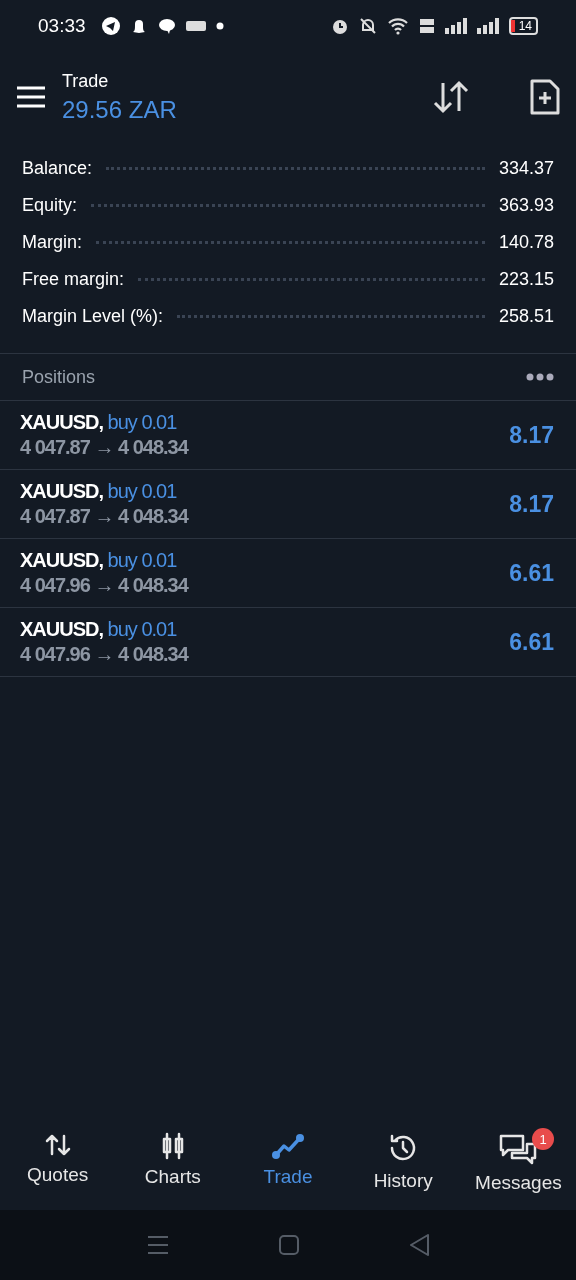 This screenshot has width=576, height=1280. I want to click on bell-muted-icon, so click(367, 26).